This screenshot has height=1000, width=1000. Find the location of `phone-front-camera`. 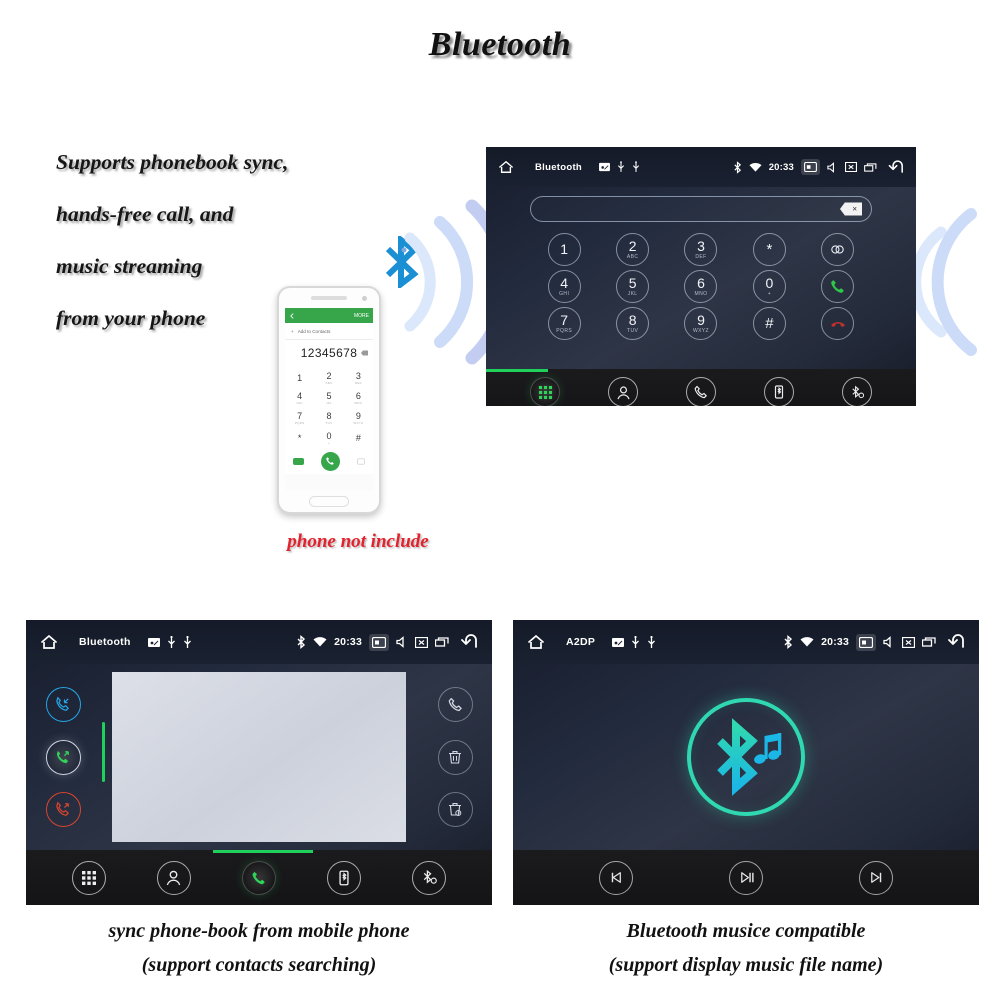

phone-front-camera is located at coordinates (364, 298).